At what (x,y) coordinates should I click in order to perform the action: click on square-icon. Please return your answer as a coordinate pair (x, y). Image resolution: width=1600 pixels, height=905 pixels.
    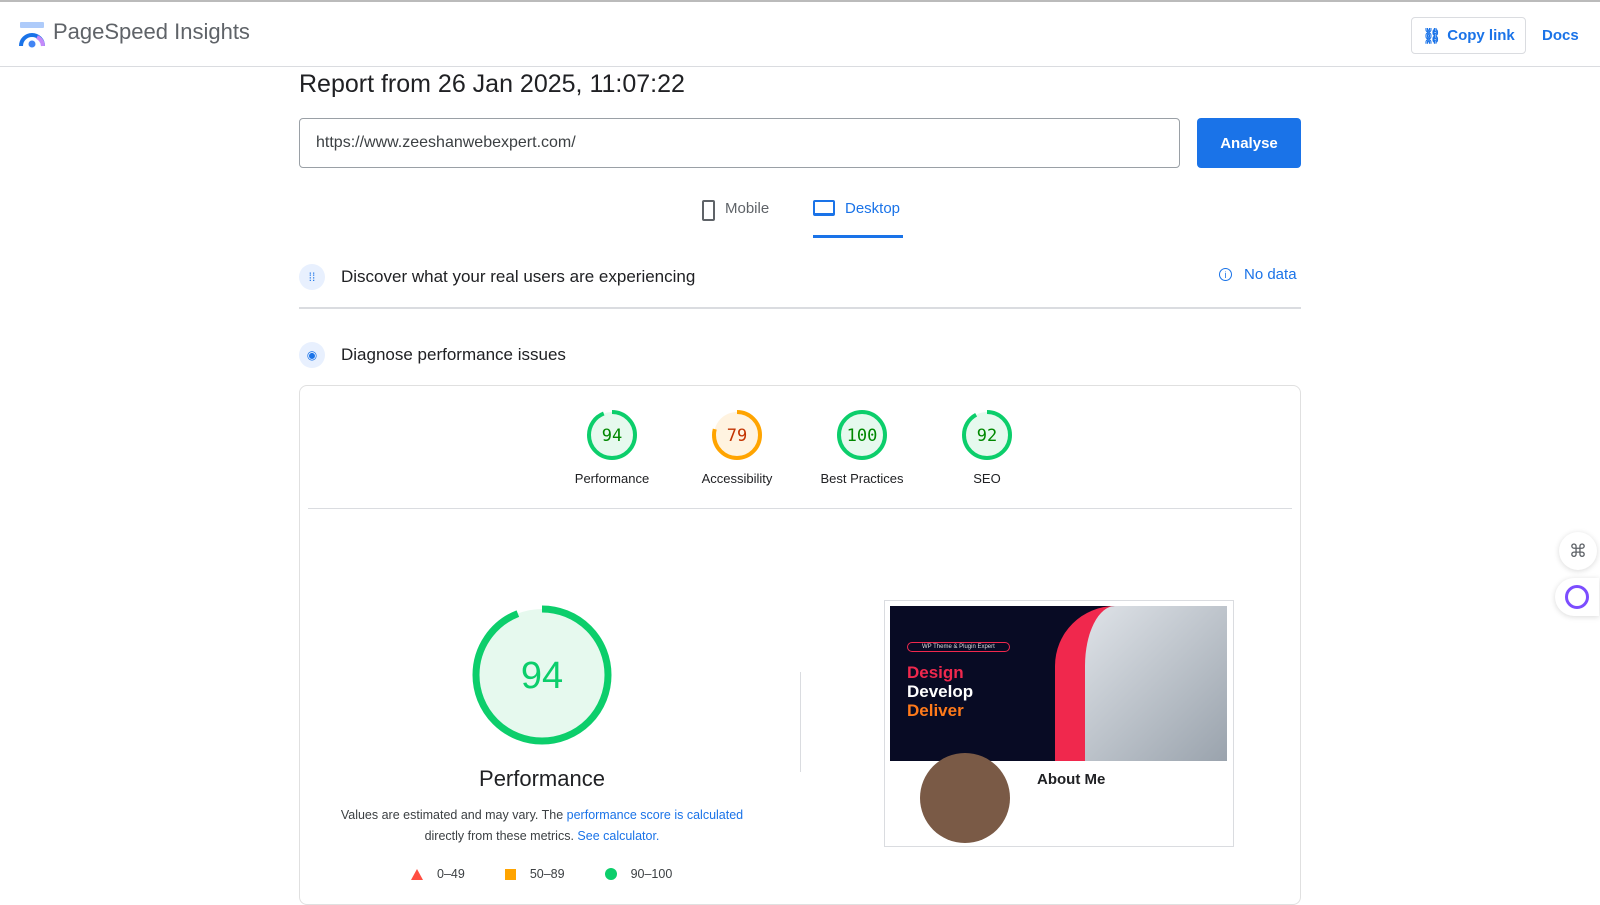
    Looking at the image, I should click on (510, 874).